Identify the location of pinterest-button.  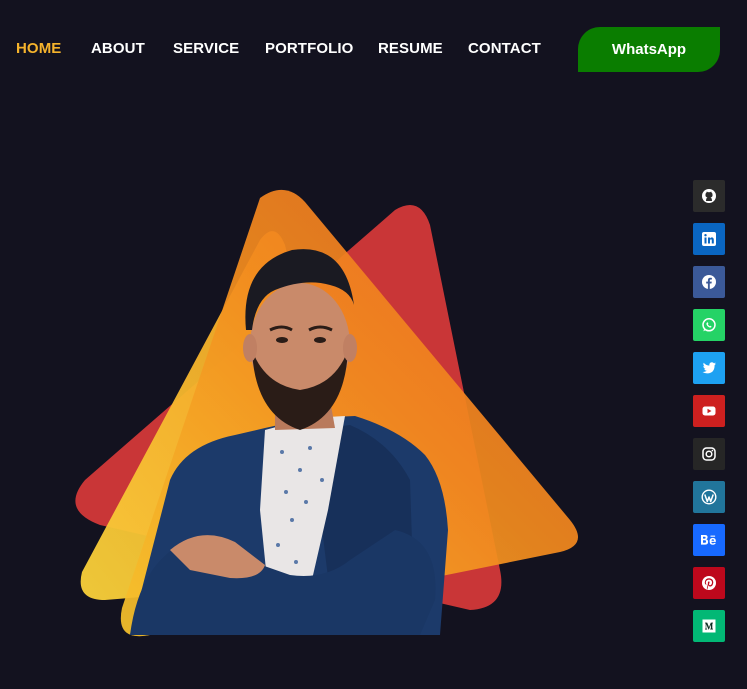
(709, 583).